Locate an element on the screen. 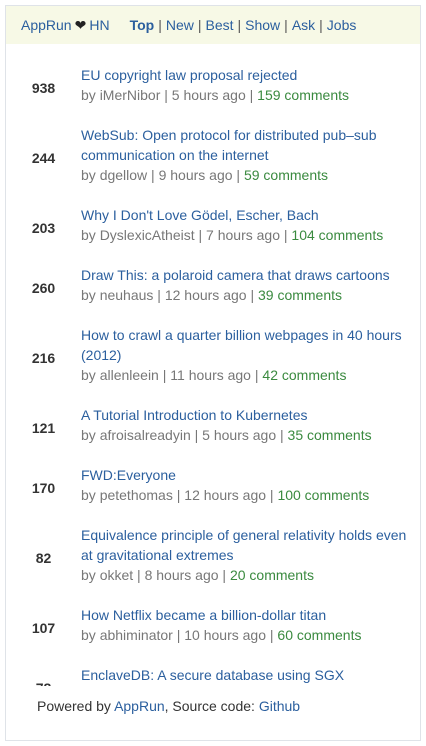  story-score: 82 is located at coordinates (43, 558).